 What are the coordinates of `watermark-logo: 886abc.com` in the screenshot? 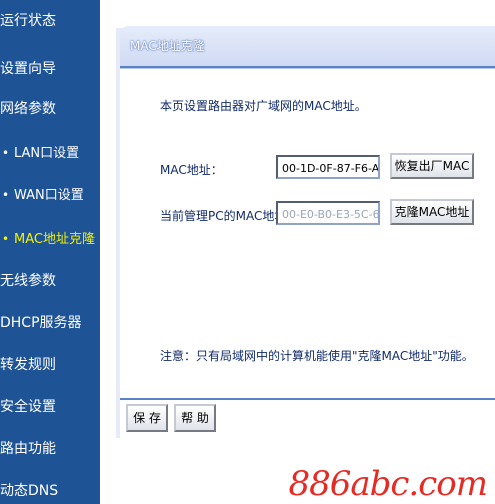 It's located at (388, 484).